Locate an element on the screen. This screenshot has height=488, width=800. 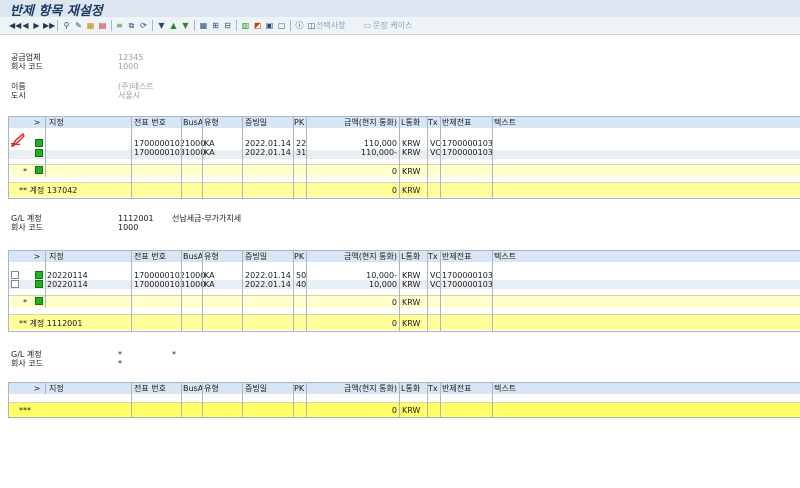
company-code-value: 1000 is located at coordinates (128, 66).